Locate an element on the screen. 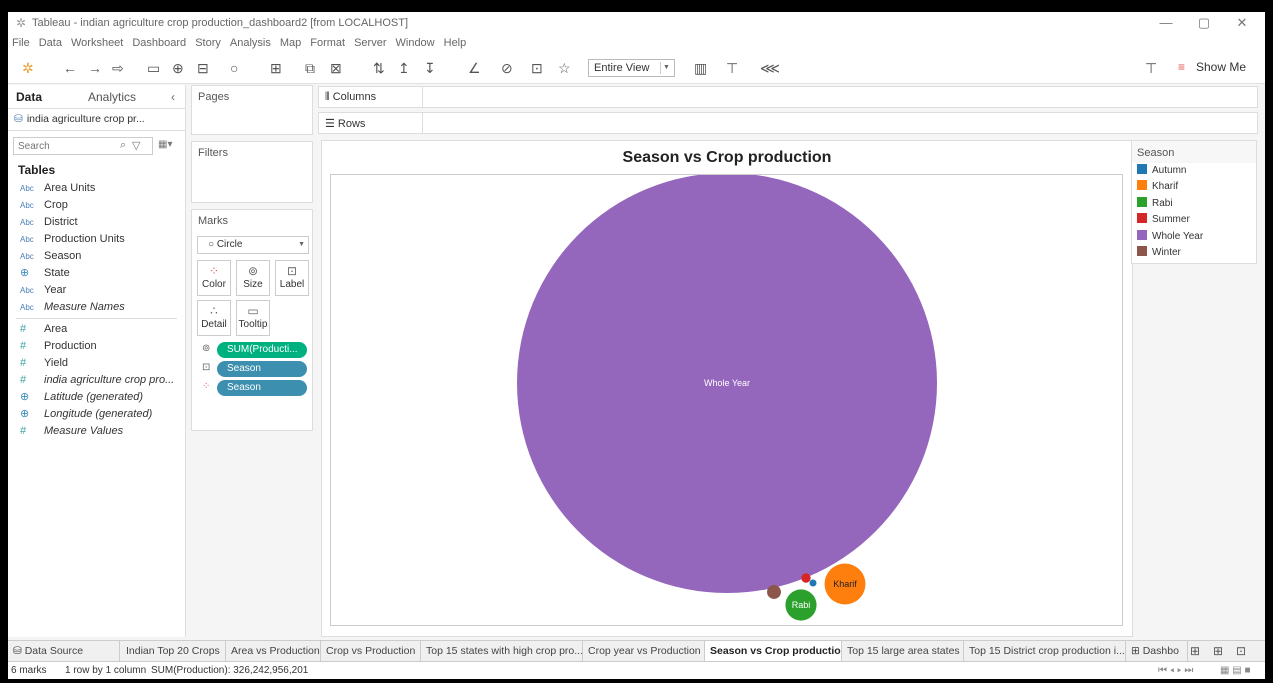 This screenshot has width=1273, height=683. tooltip-label: Tooltip is located at coordinates (253, 324).